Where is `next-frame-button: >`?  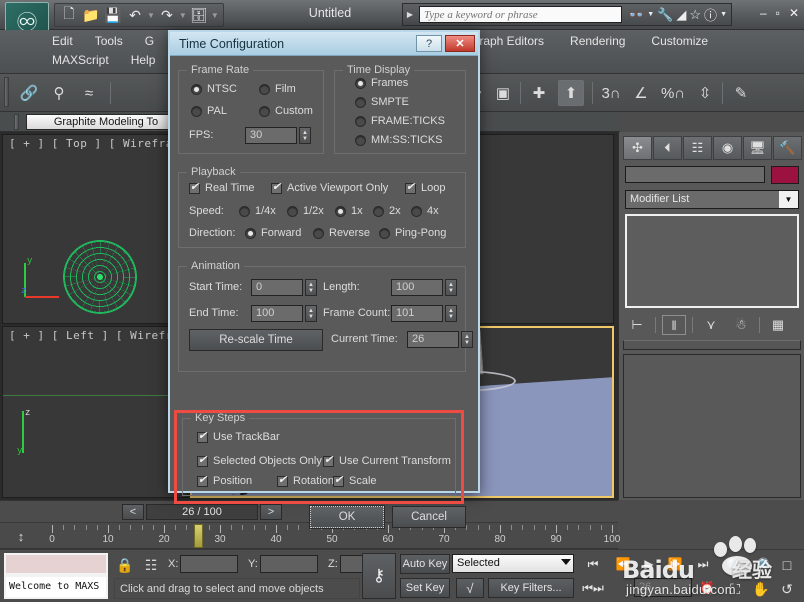
next-frame-button: > is located at coordinates (271, 512).